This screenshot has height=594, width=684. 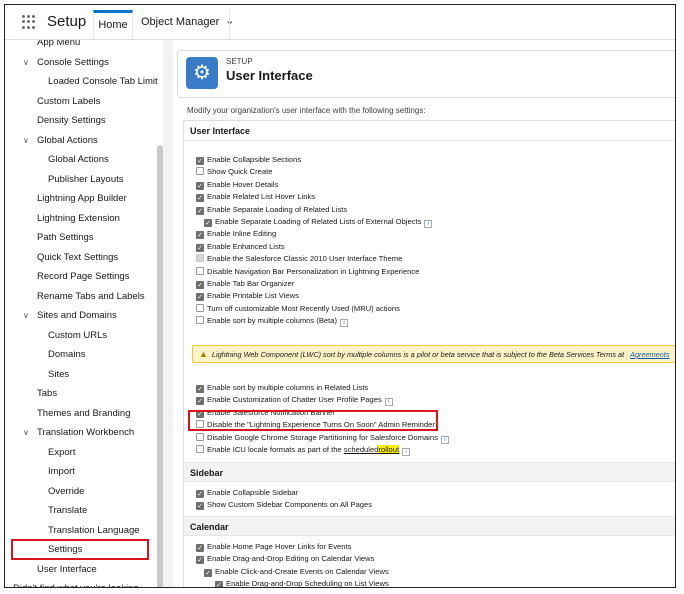 I want to click on setting-label: Enable Home Page Hover Links for Events, so click(x=279, y=546).